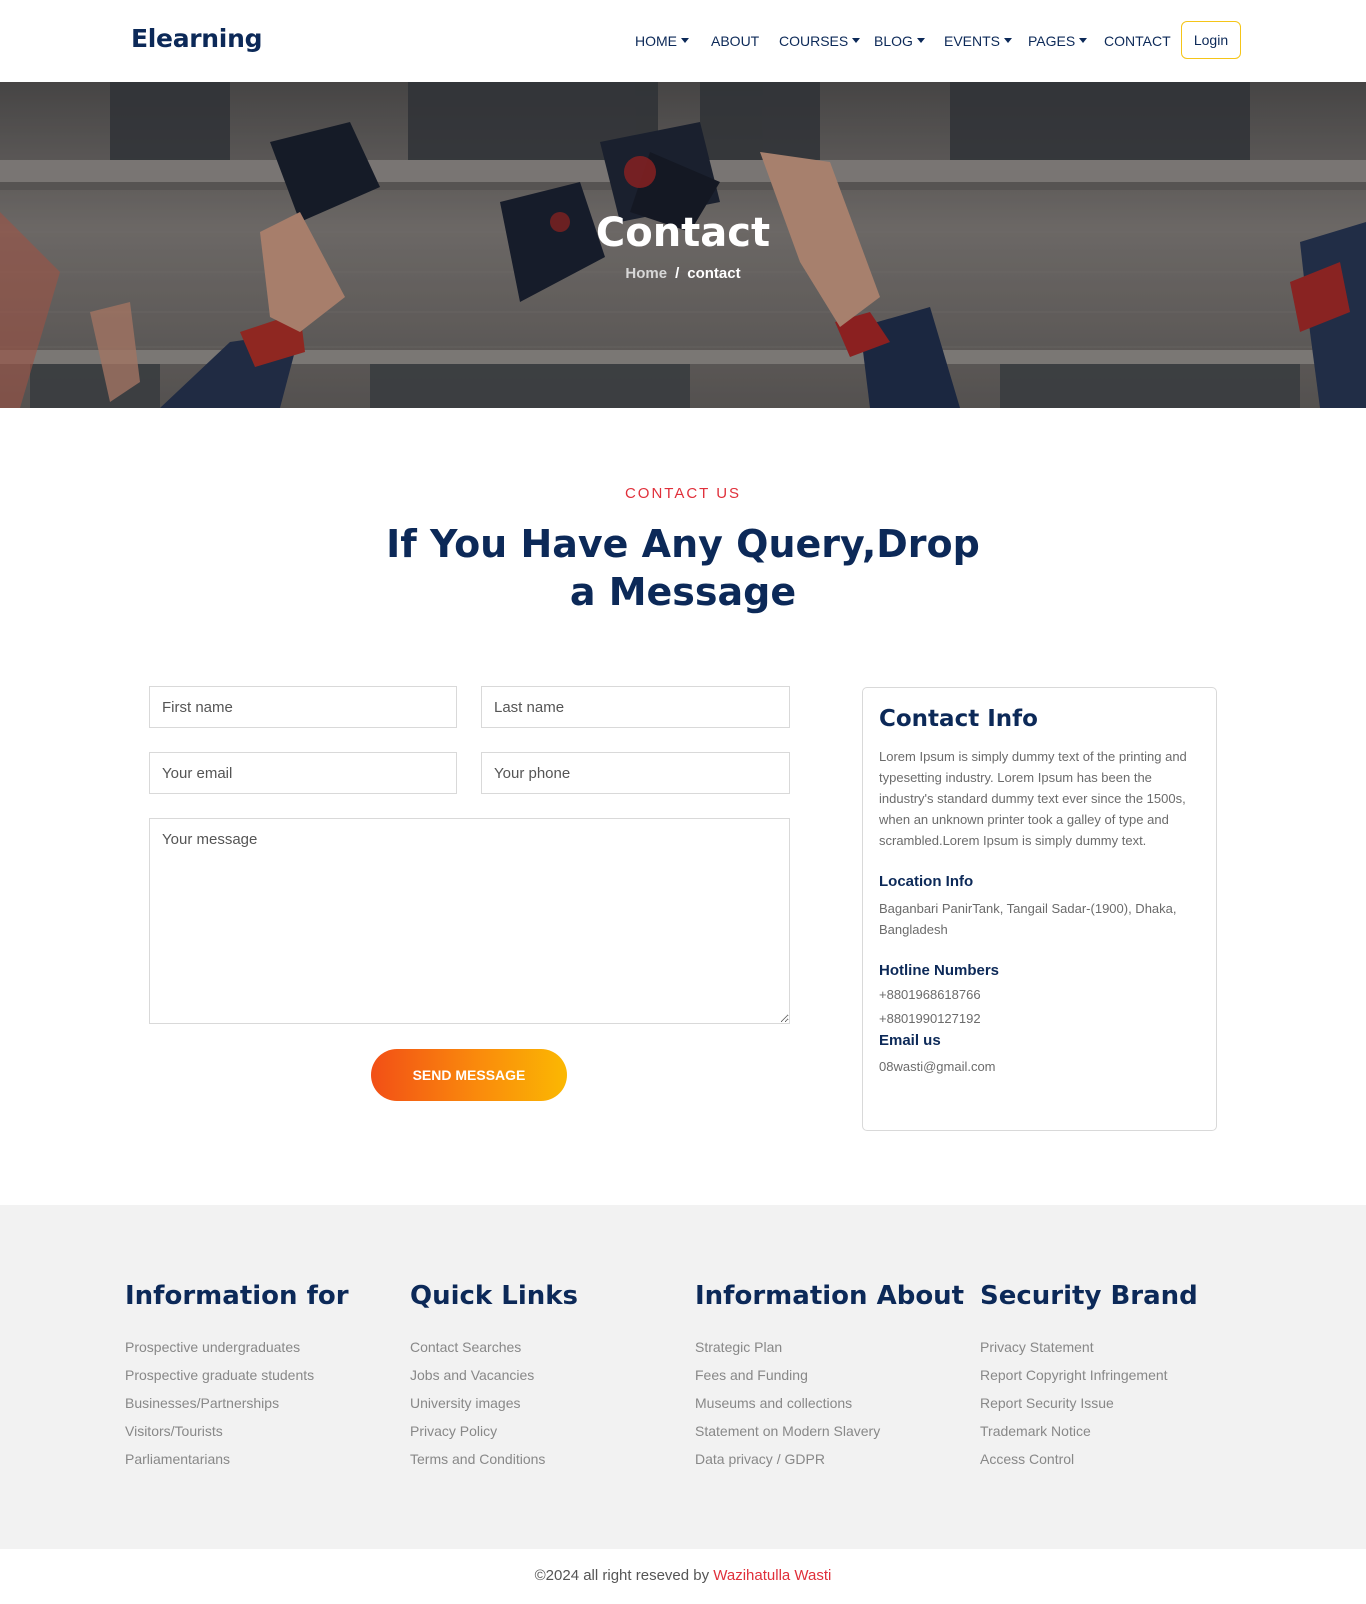 The height and width of the screenshot is (1604, 1366). What do you see at coordinates (926, 881) in the screenshot?
I see `location-title: Location Info` at bounding box center [926, 881].